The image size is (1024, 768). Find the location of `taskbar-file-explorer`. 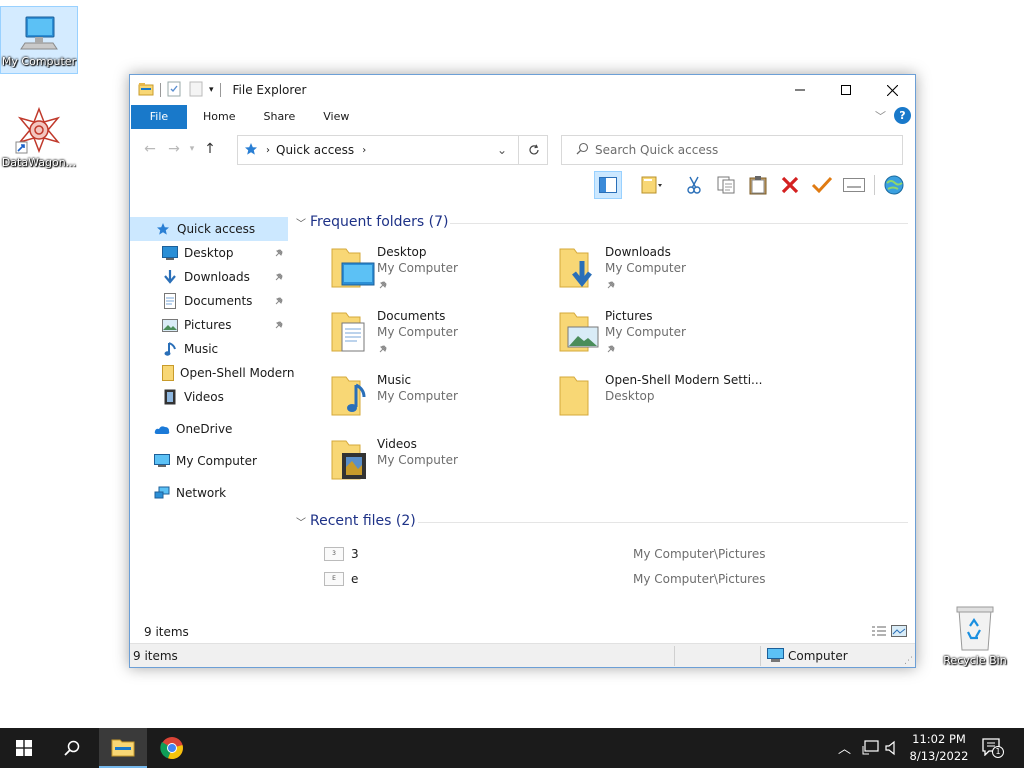

taskbar-file-explorer is located at coordinates (123, 748).